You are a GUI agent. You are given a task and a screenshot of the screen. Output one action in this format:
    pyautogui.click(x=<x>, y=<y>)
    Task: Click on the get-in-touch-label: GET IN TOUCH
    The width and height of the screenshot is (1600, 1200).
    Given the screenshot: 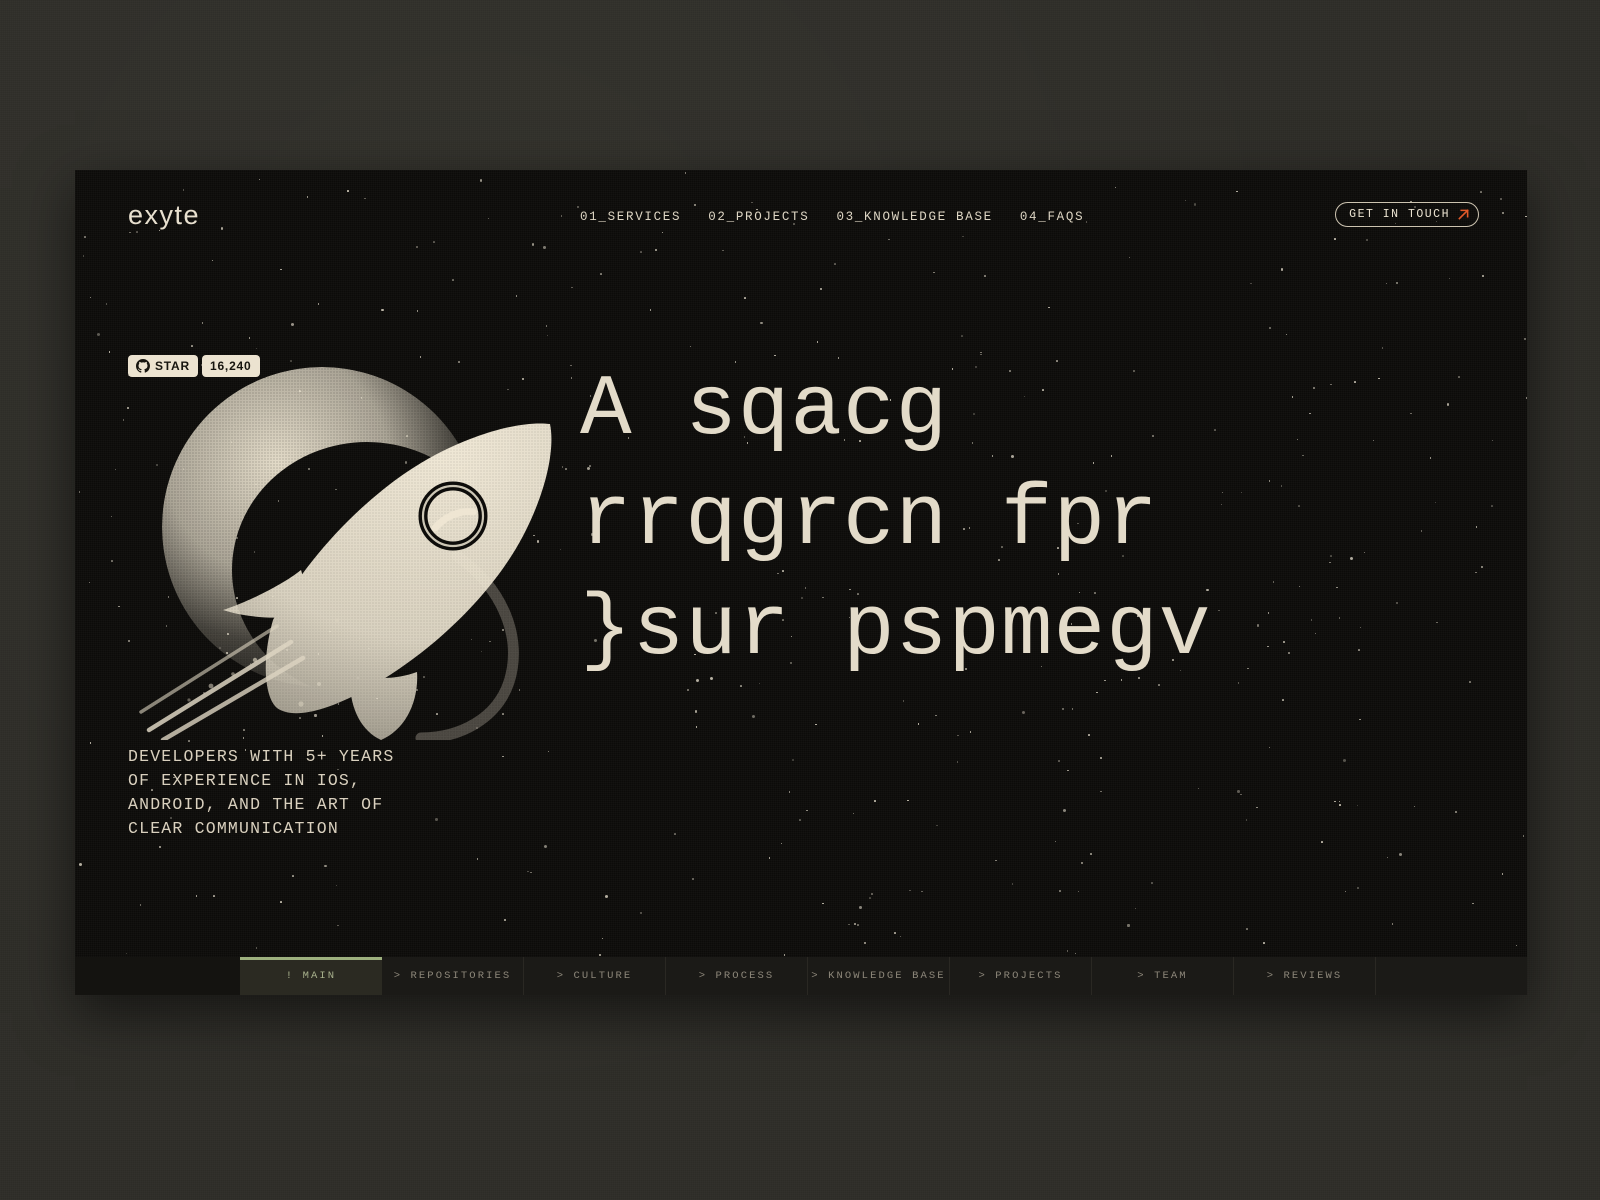 What is the action you would take?
    pyautogui.click(x=1399, y=214)
    